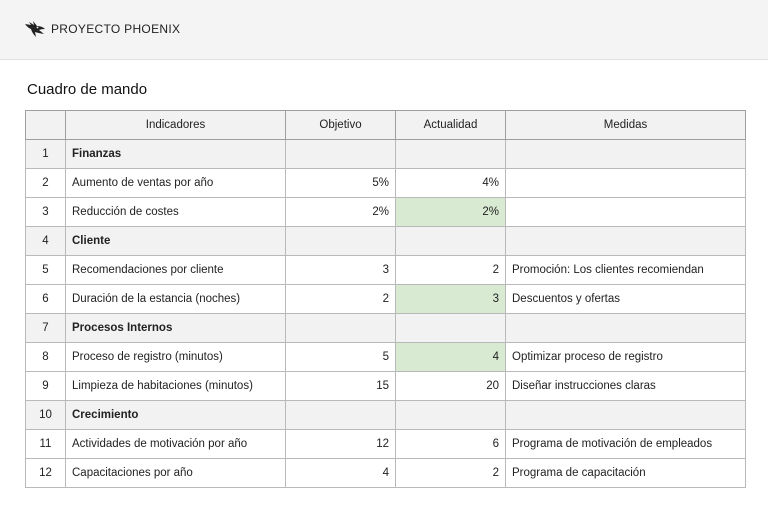  What do you see at coordinates (340, 212) in the screenshot?
I see `target-cell: 2%` at bounding box center [340, 212].